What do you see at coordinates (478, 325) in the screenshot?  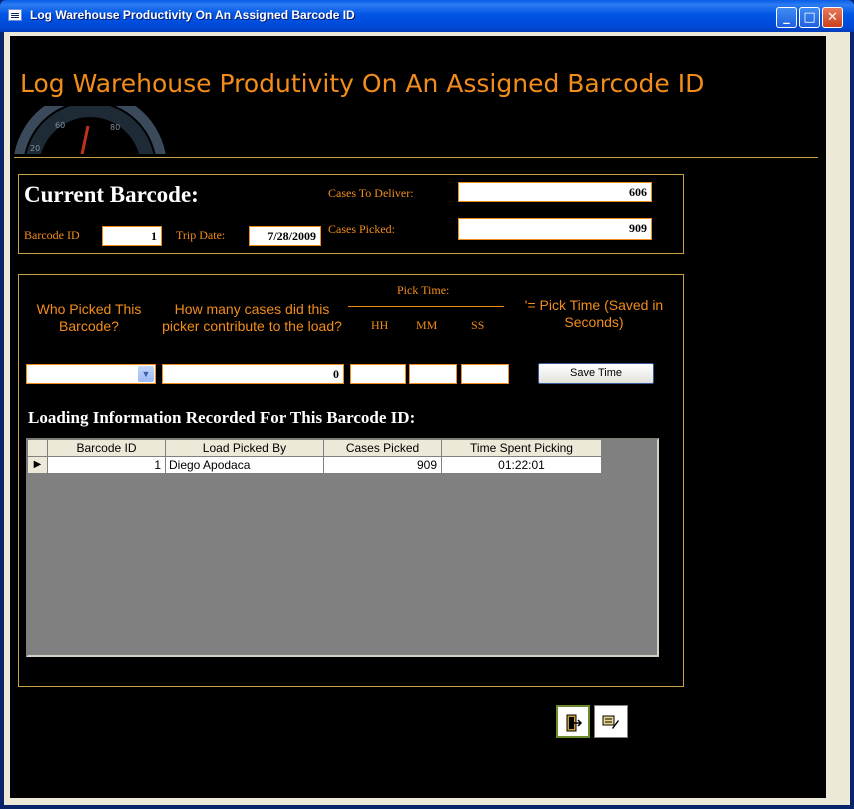 I see `ss-label: SS` at bounding box center [478, 325].